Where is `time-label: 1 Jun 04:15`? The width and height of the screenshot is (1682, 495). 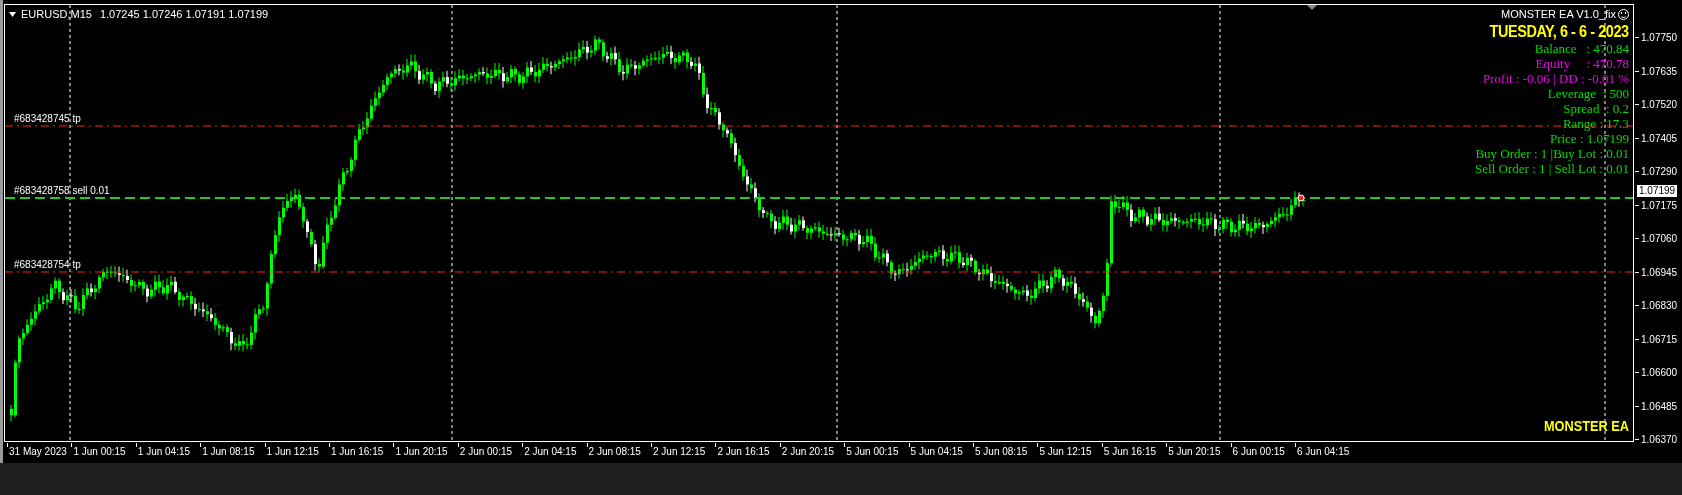
time-label: 1 Jun 04:15 is located at coordinates (164, 452).